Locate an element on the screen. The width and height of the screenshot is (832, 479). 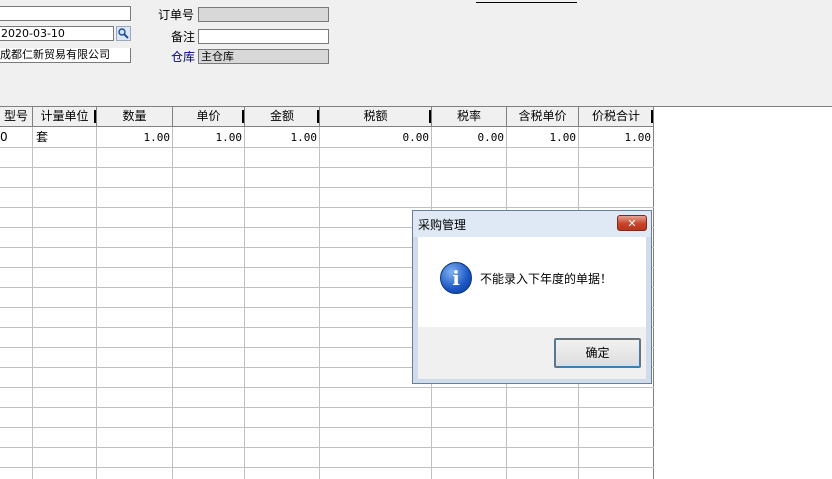
supplier-field: 成都仁新贸易有限公司 is located at coordinates (65, 55).